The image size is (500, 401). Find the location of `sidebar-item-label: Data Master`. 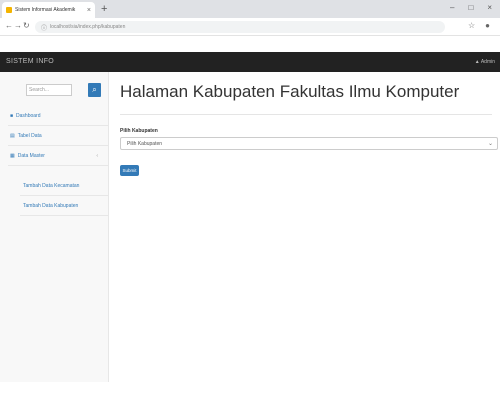

sidebar-item-label: Data Master is located at coordinates (31, 155).